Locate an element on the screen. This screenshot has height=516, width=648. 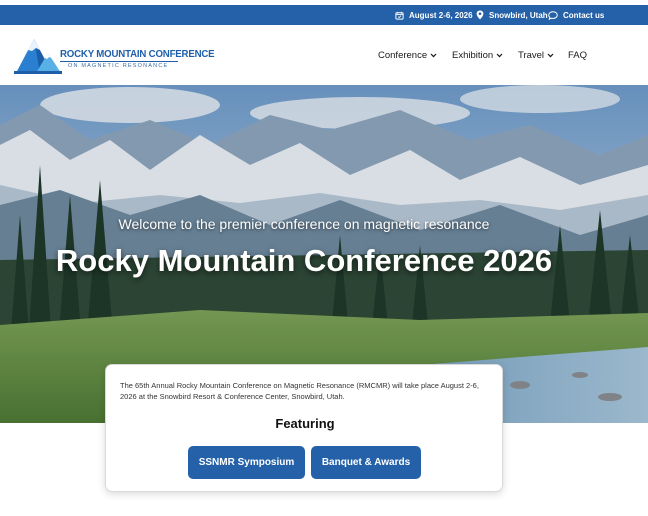
nav-item-label: Travel is located at coordinates (531, 55).